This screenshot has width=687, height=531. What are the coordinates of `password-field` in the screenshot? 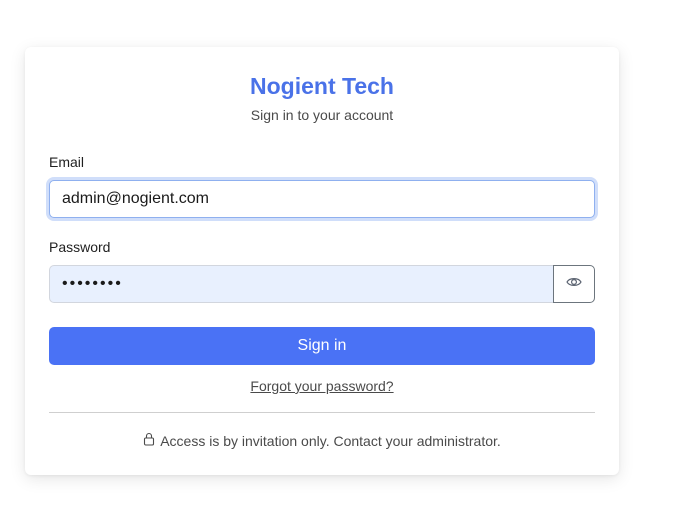 It's located at (301, 284).